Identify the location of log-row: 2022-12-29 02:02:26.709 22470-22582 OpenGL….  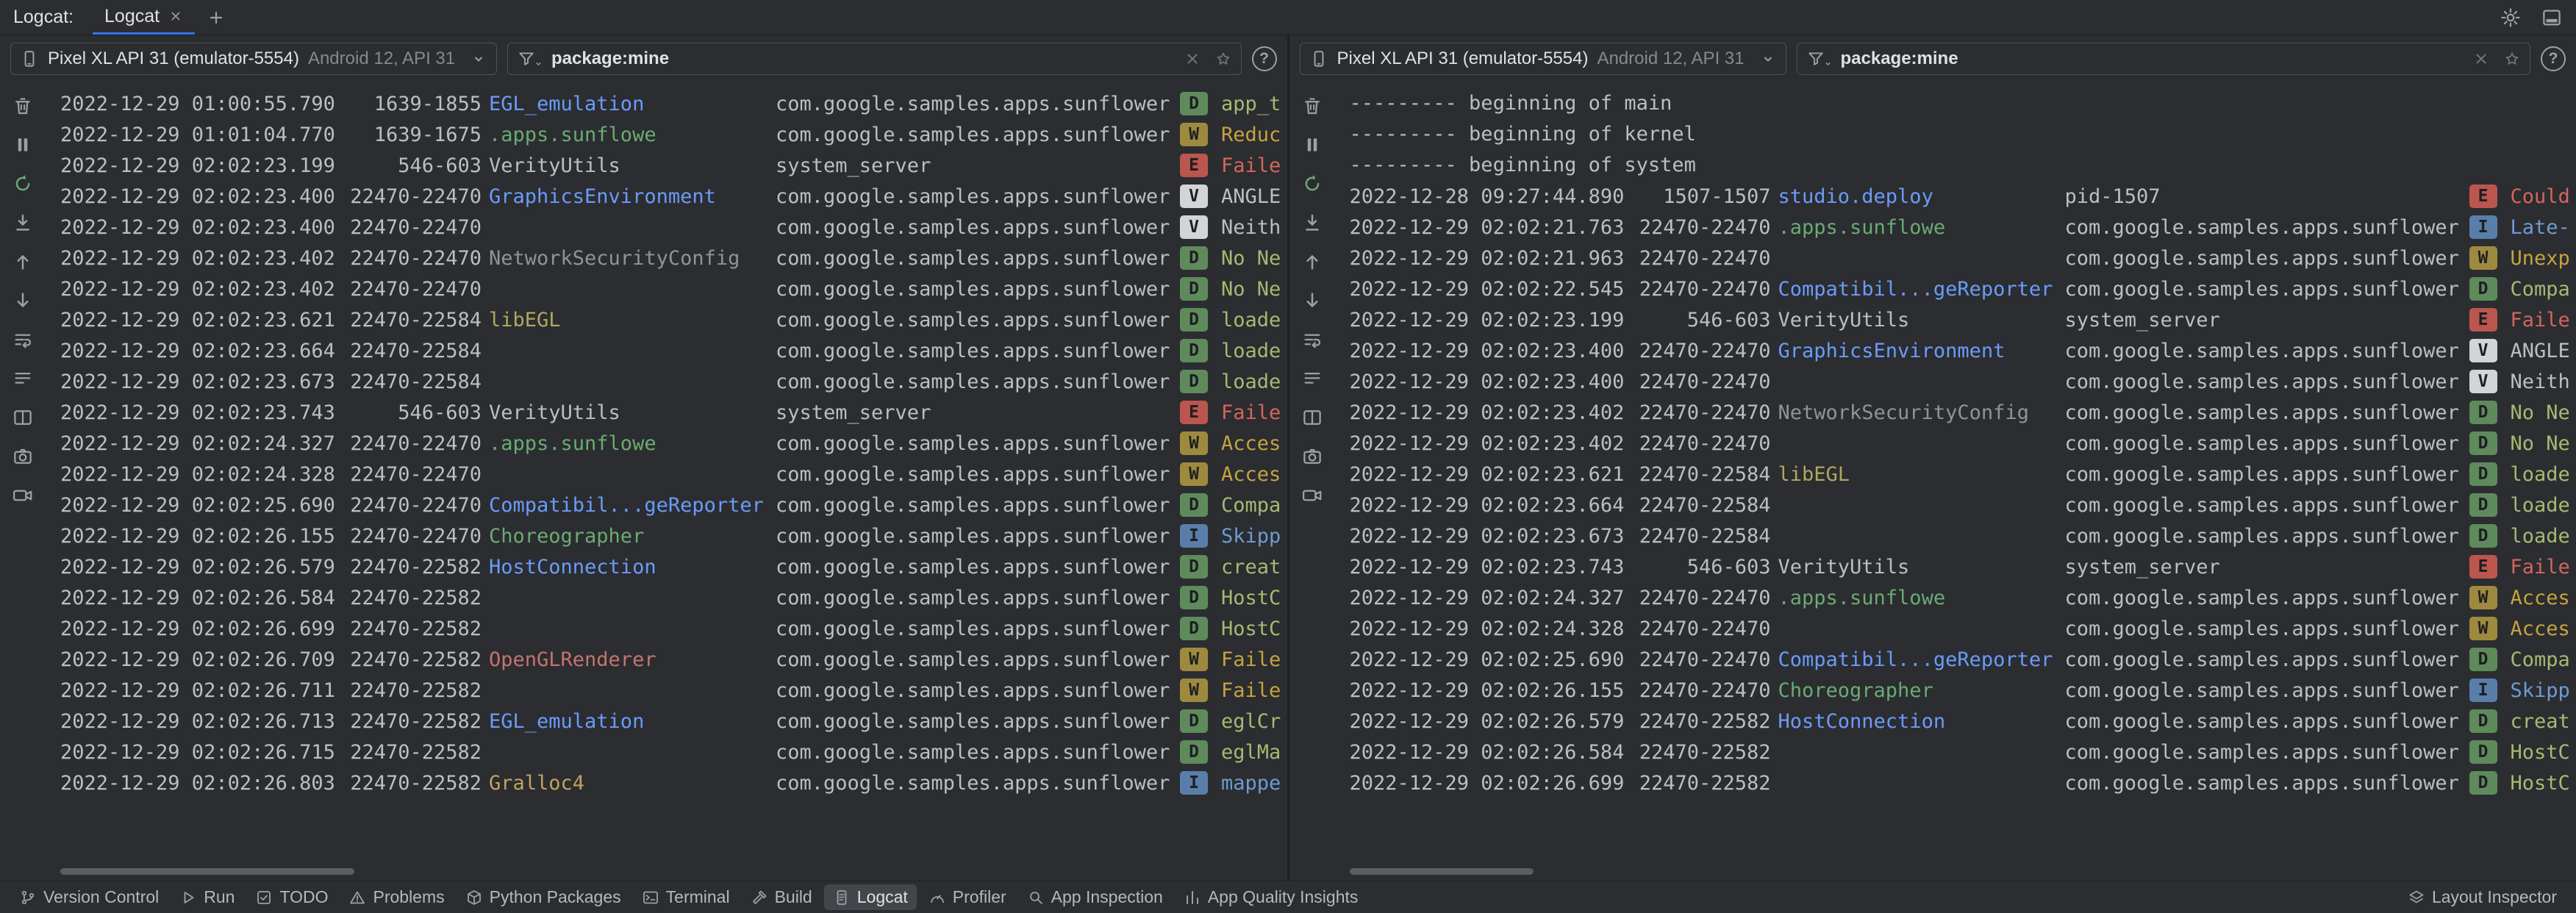
(673, 660).